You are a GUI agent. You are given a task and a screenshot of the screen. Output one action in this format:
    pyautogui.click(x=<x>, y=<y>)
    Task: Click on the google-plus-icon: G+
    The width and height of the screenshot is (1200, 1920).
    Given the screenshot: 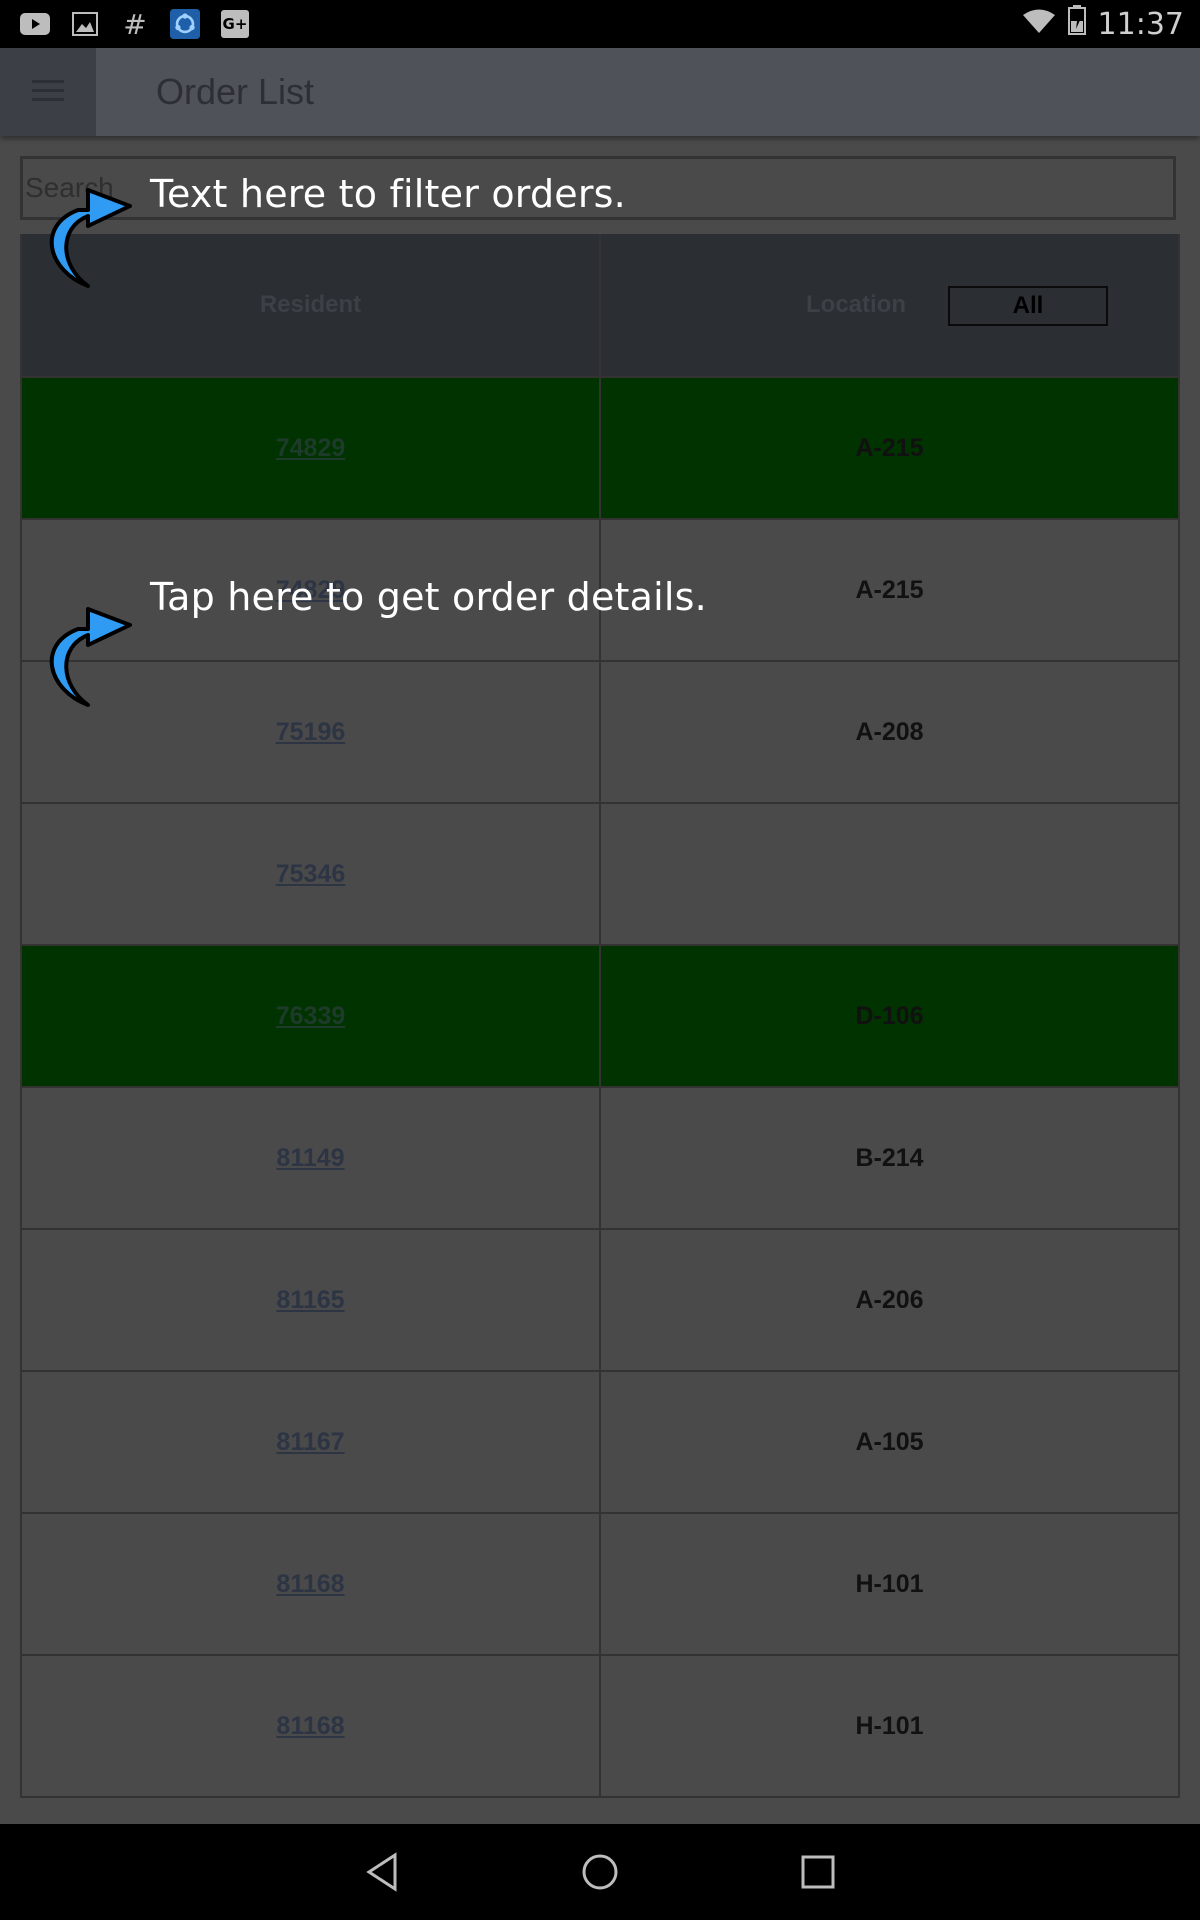 What is the action you would take?
    pyautogui.click(x=235, y=24)
    